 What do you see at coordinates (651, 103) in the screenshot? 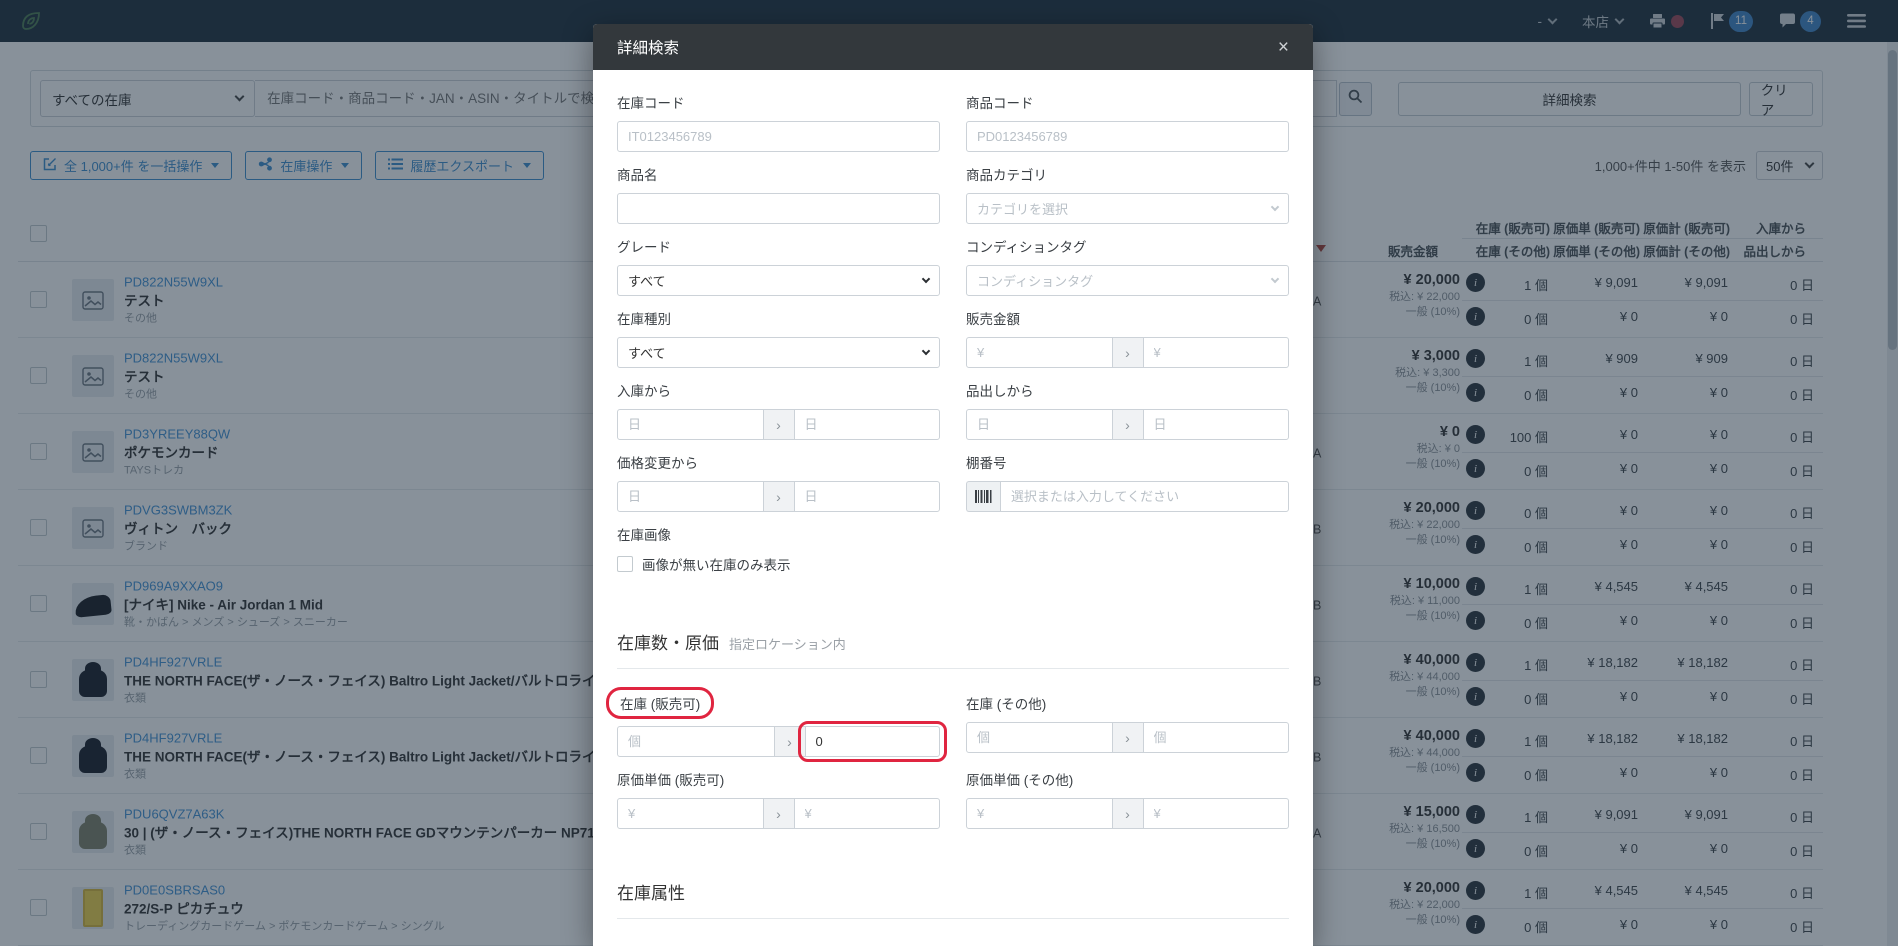
I see `stock-code-label: 在庫コード` at bounding box center [651, 103].